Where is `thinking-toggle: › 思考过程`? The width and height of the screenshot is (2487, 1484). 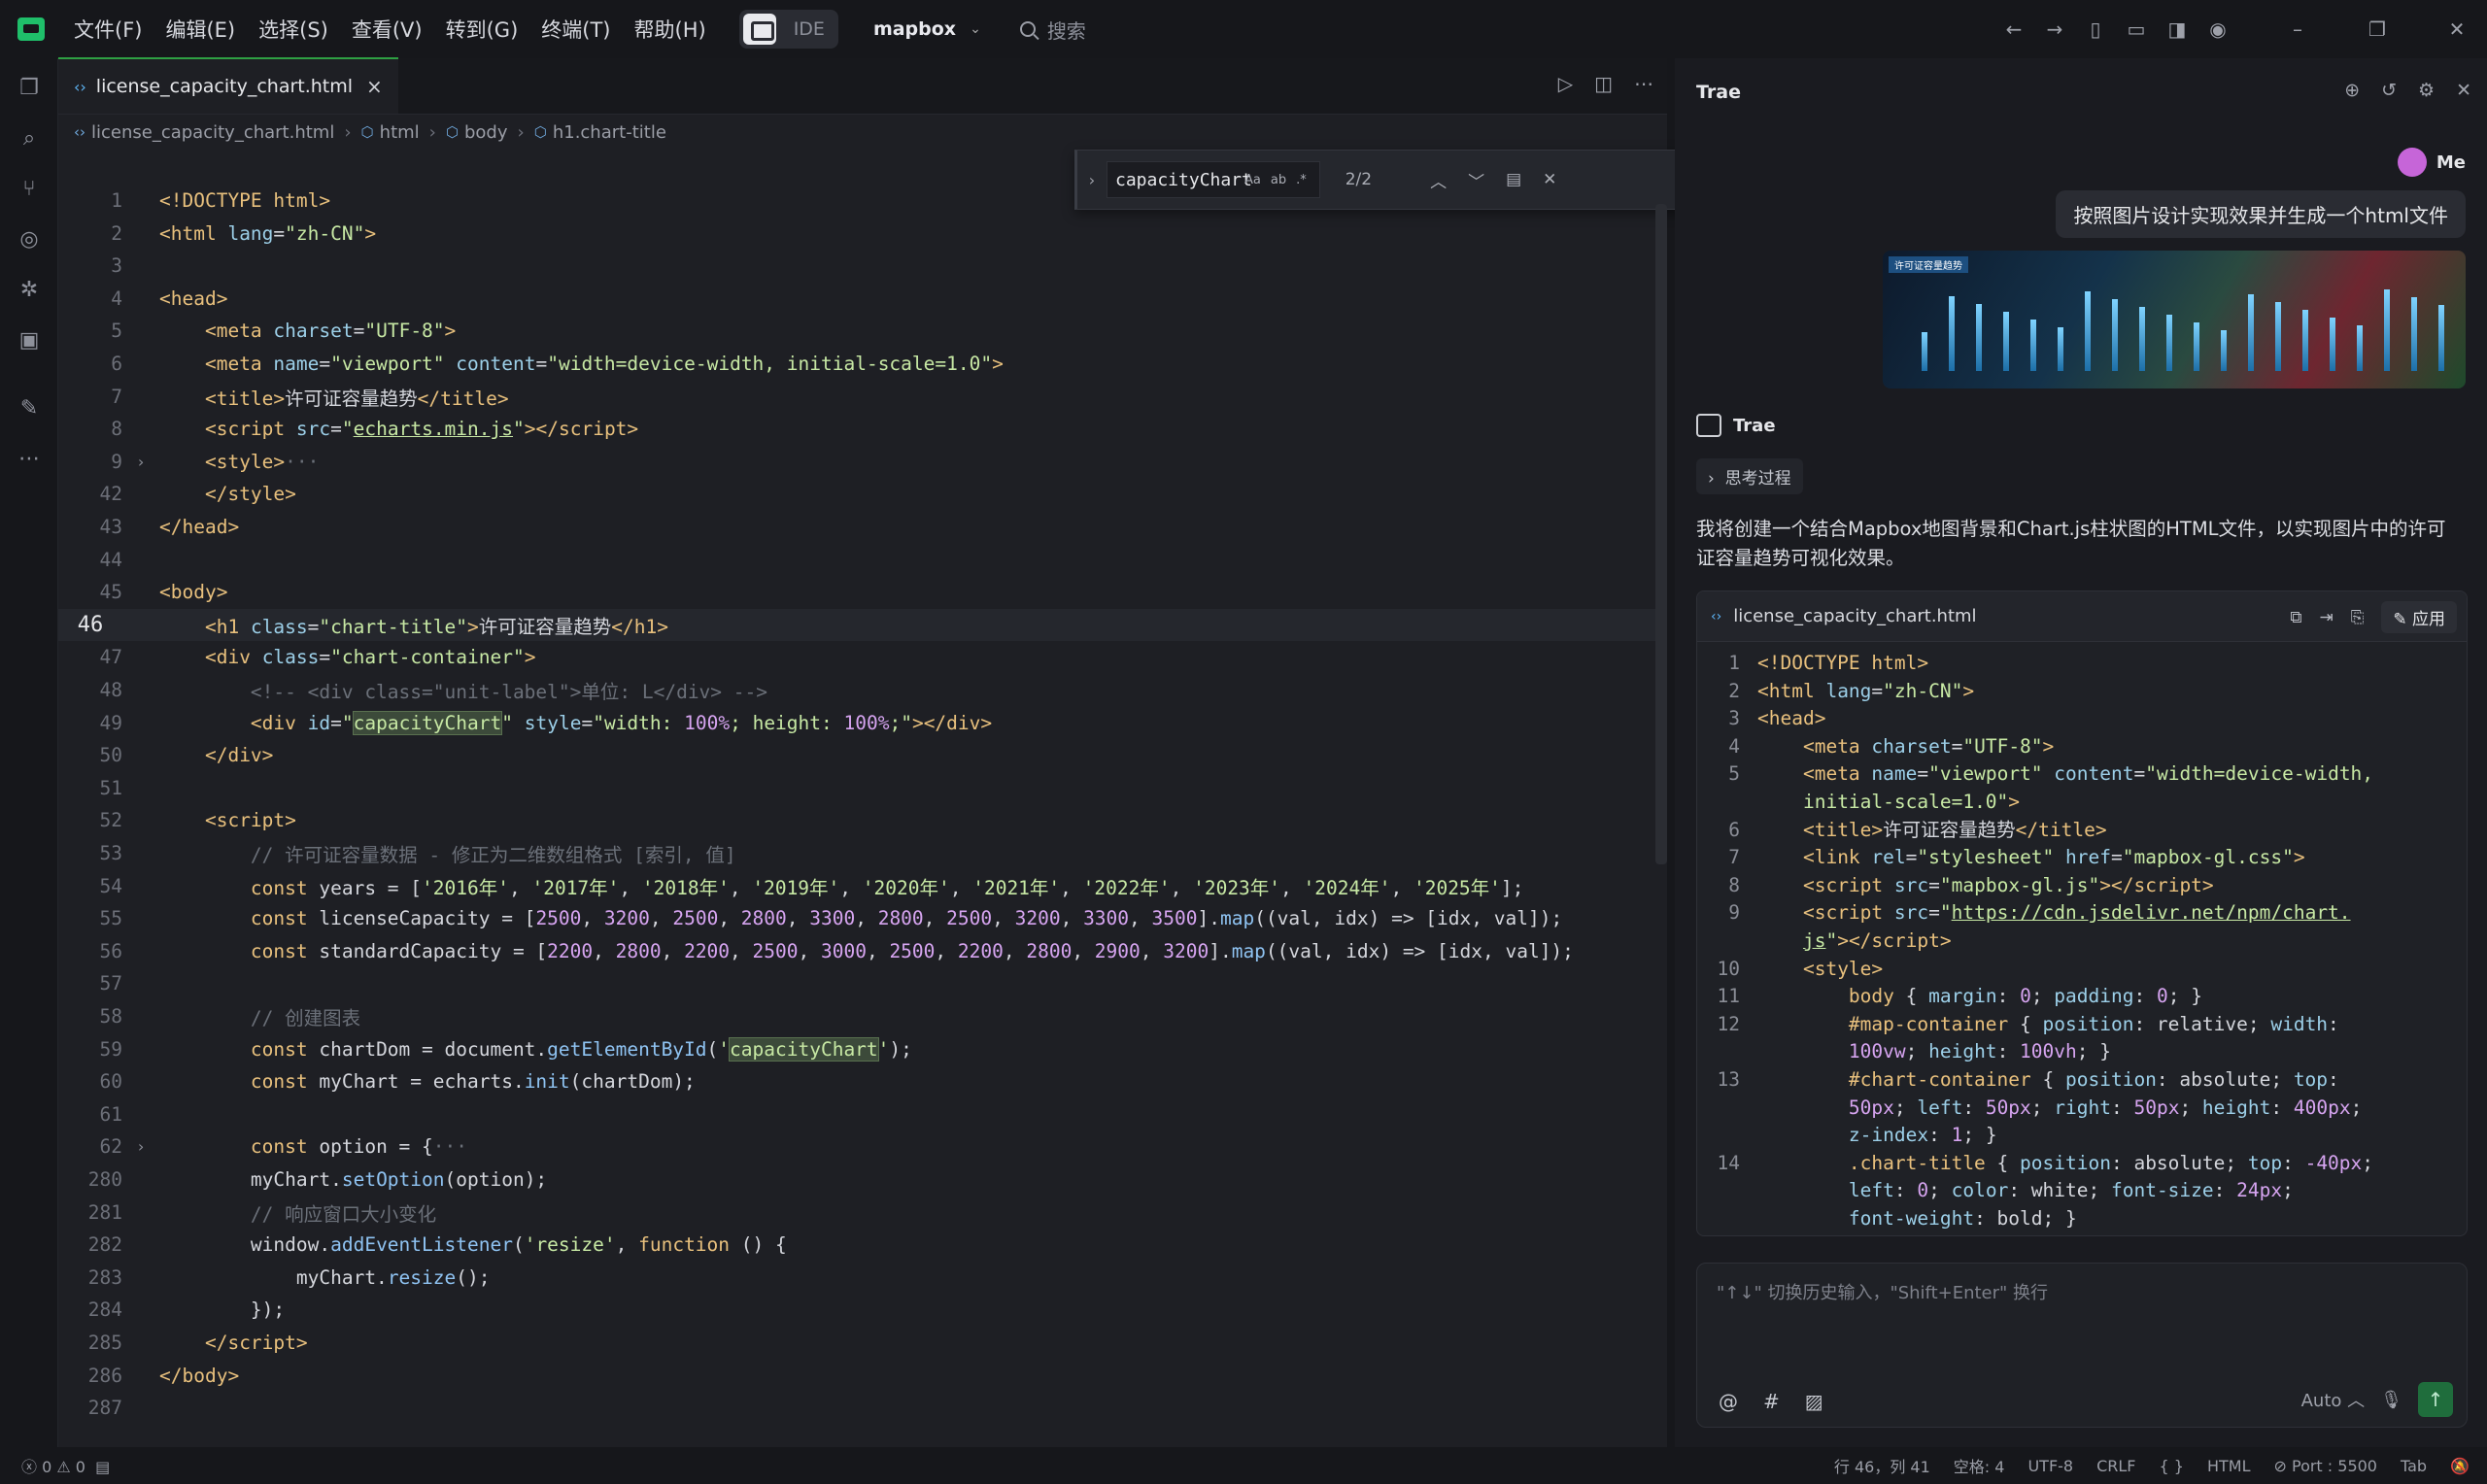 thinking-toggle: › 思考过程 is located at coordinates (1749, 476).